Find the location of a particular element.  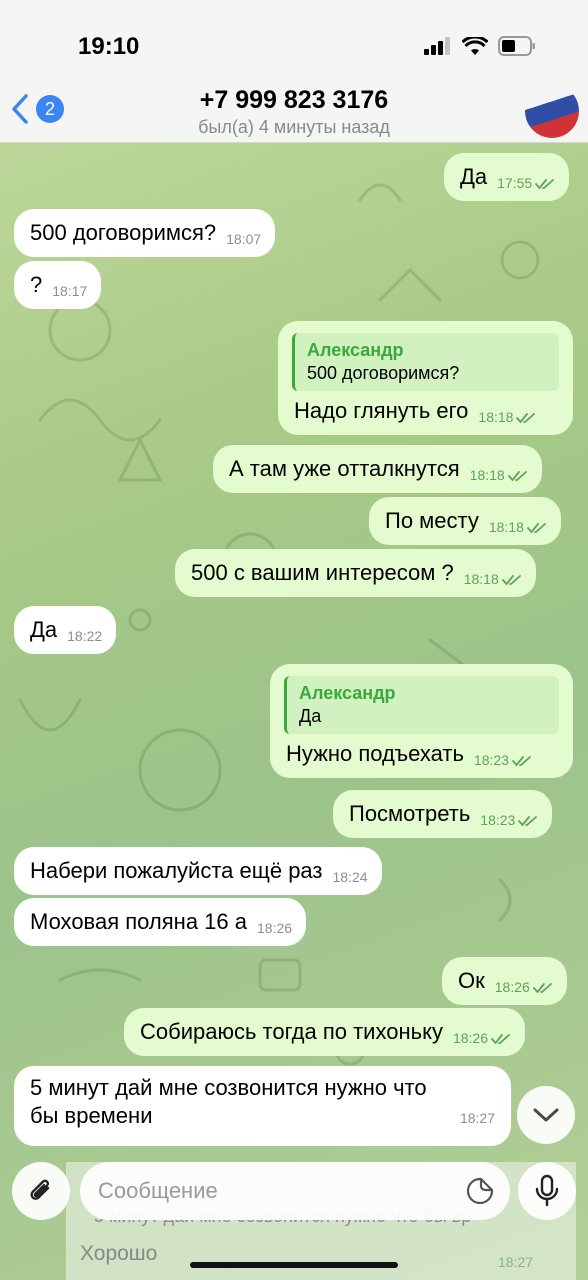

message-text: По месту is located at coordinates (432, 520).